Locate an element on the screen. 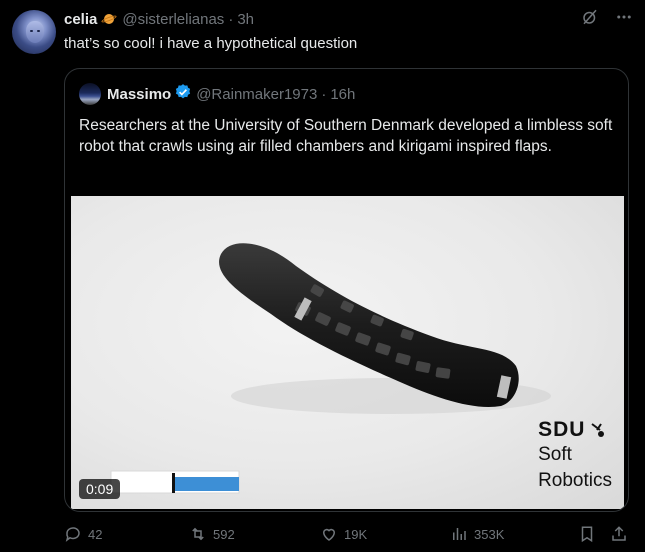  sdu-brand: SDU is located at coordinates (562, 429).